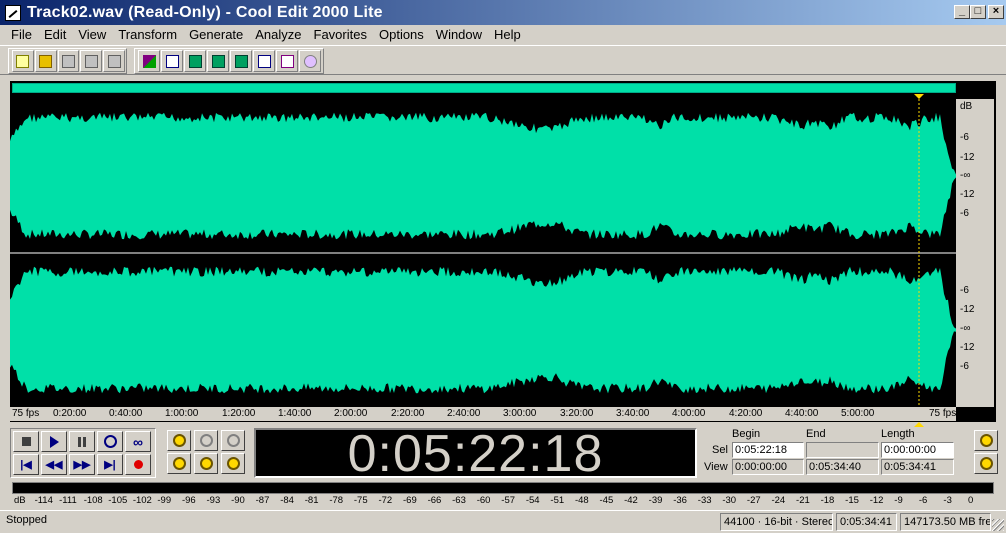 This screenshot has width=1006, height=533. Describe the element at coordinates (975, 253) in the screenshot. I see `db-scale: dB -6 -12 -∞ -12 -6 -6 -12 -∞ -12 -6` at that location.